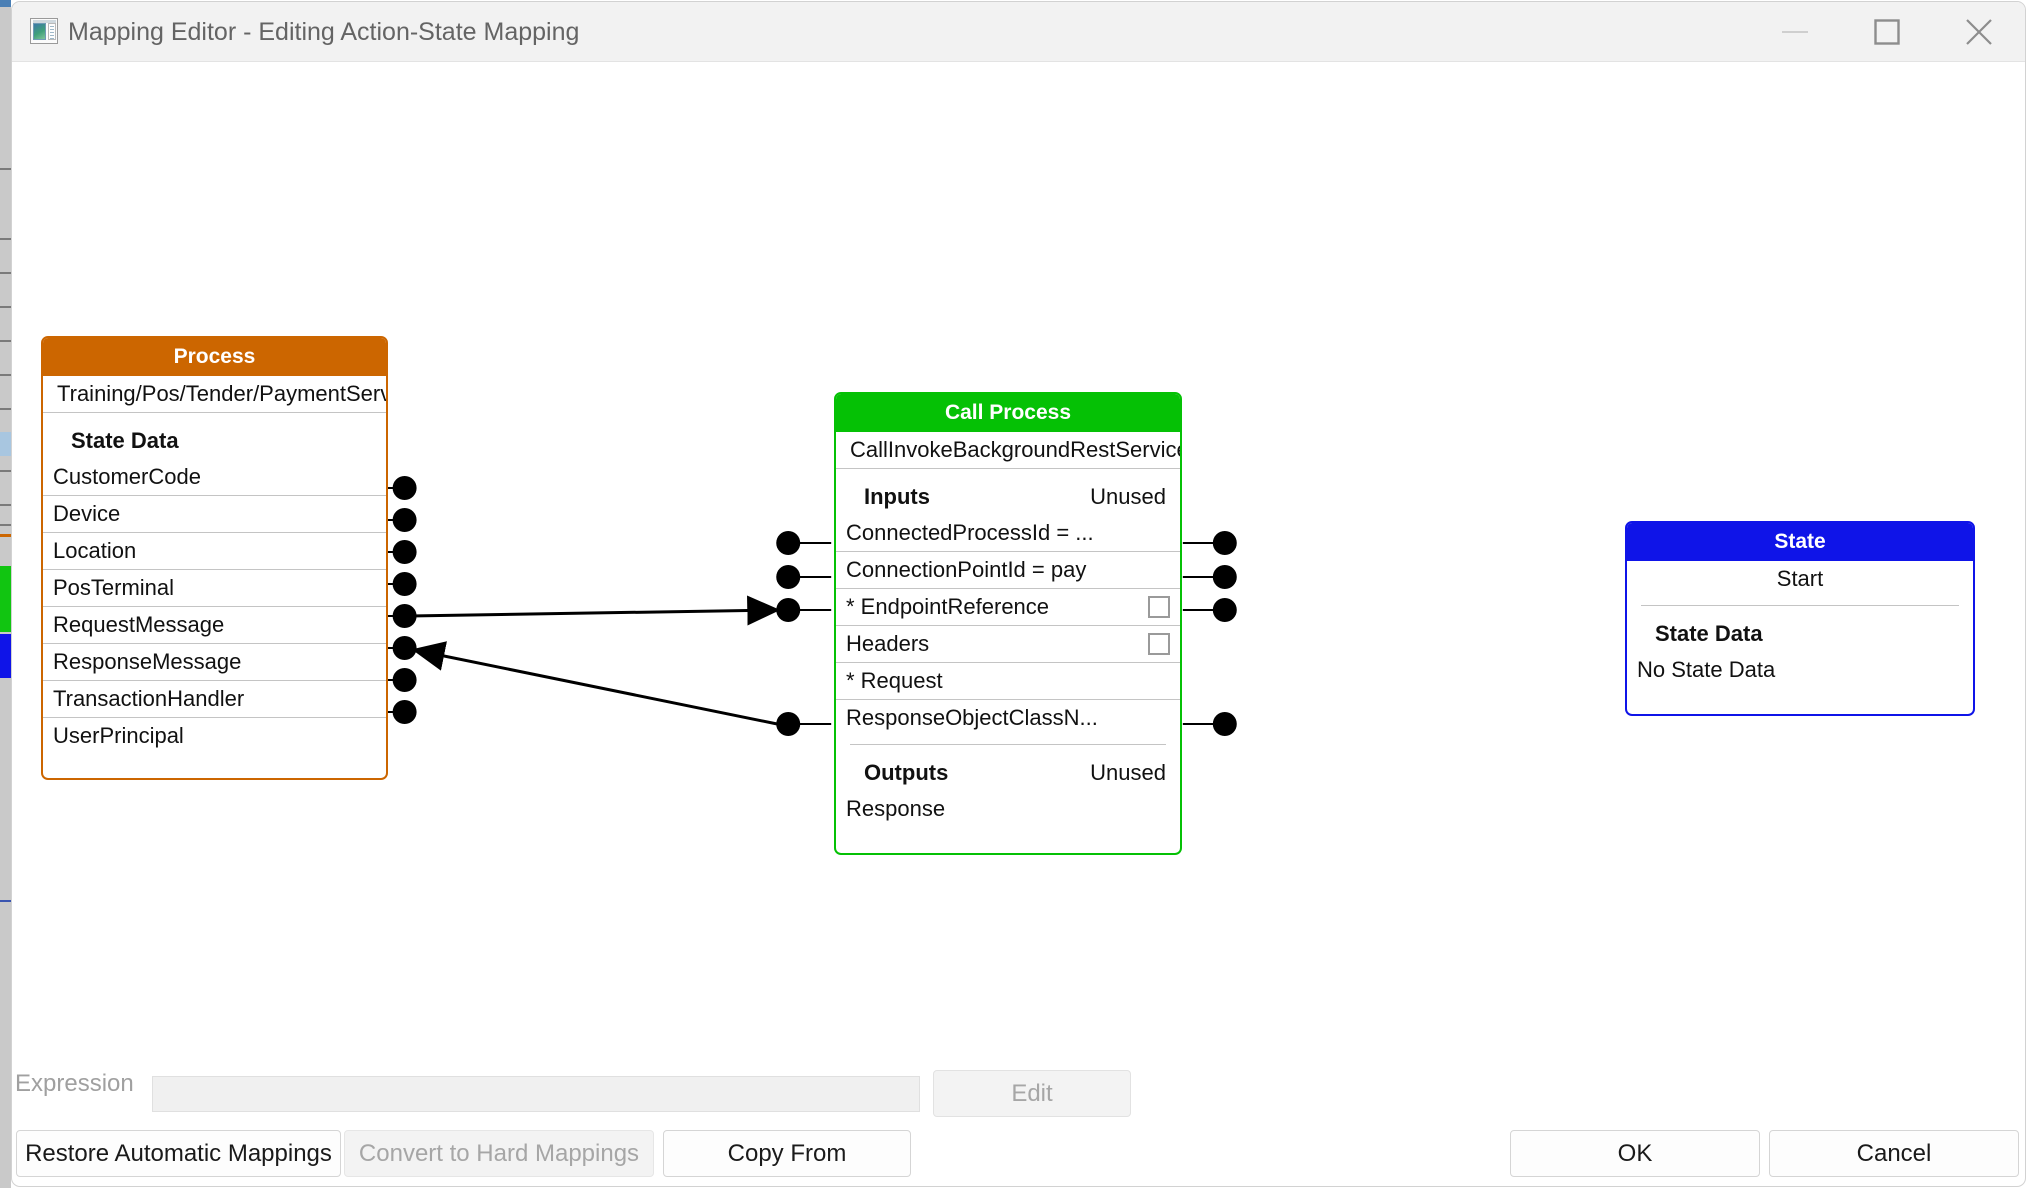 The image size is (2026, 1188). Describe the element at coordinates (812, 633) in the screenshot. I see `call-process-input-stubs` at that location.